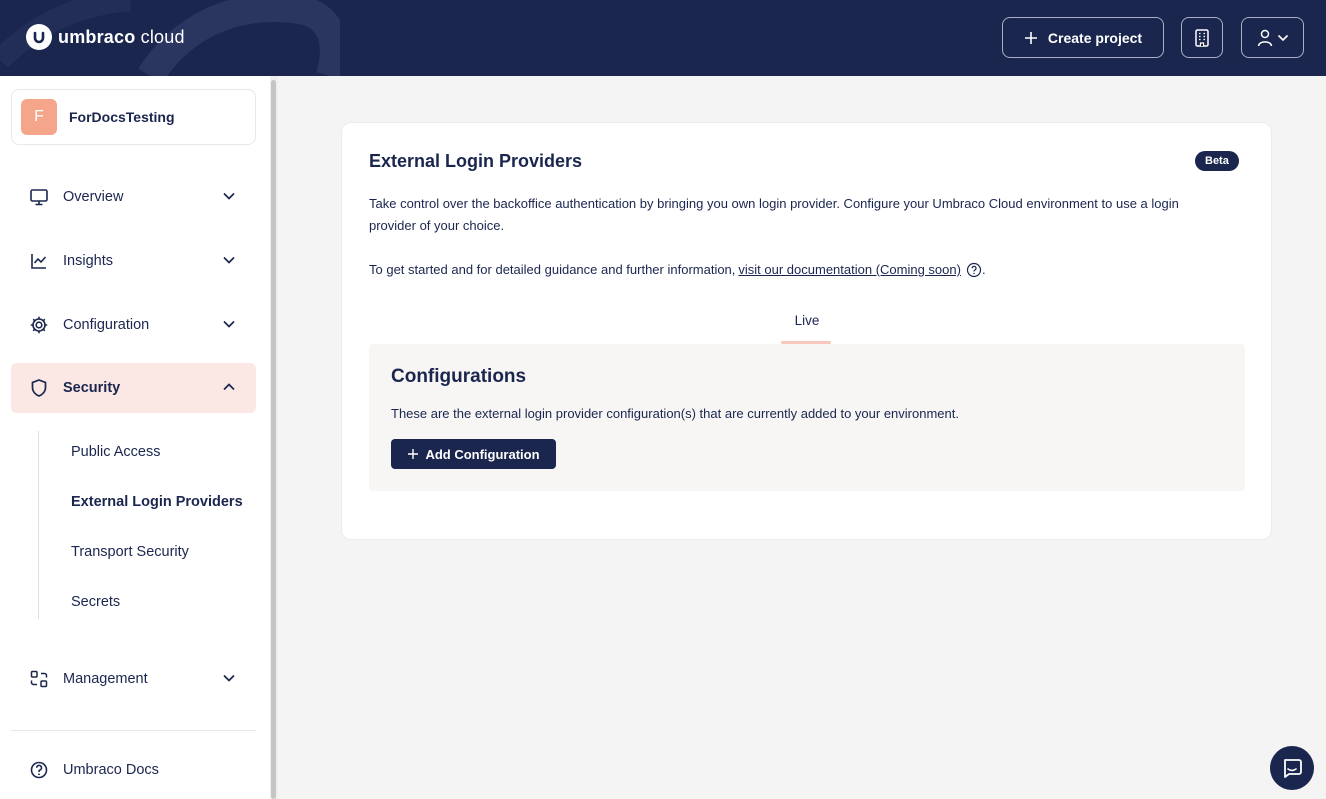  I want to click on building-icon, so click(1202, 37).